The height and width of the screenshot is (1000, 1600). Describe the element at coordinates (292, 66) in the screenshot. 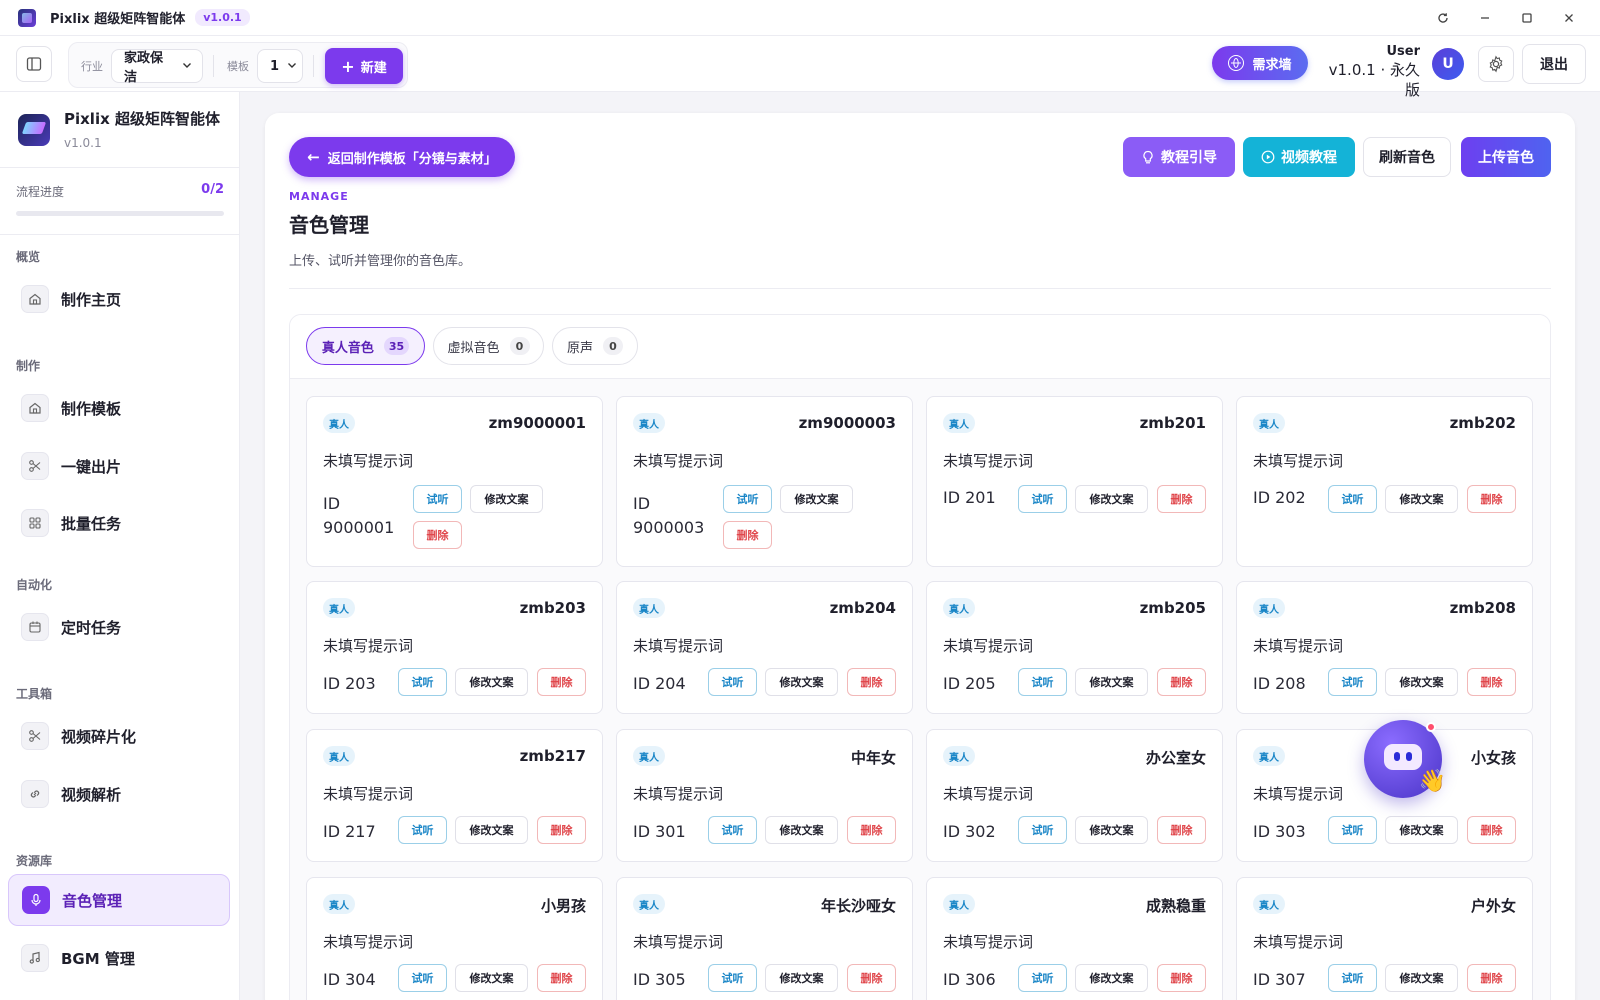

I see `chevron-down-icon` at that location.